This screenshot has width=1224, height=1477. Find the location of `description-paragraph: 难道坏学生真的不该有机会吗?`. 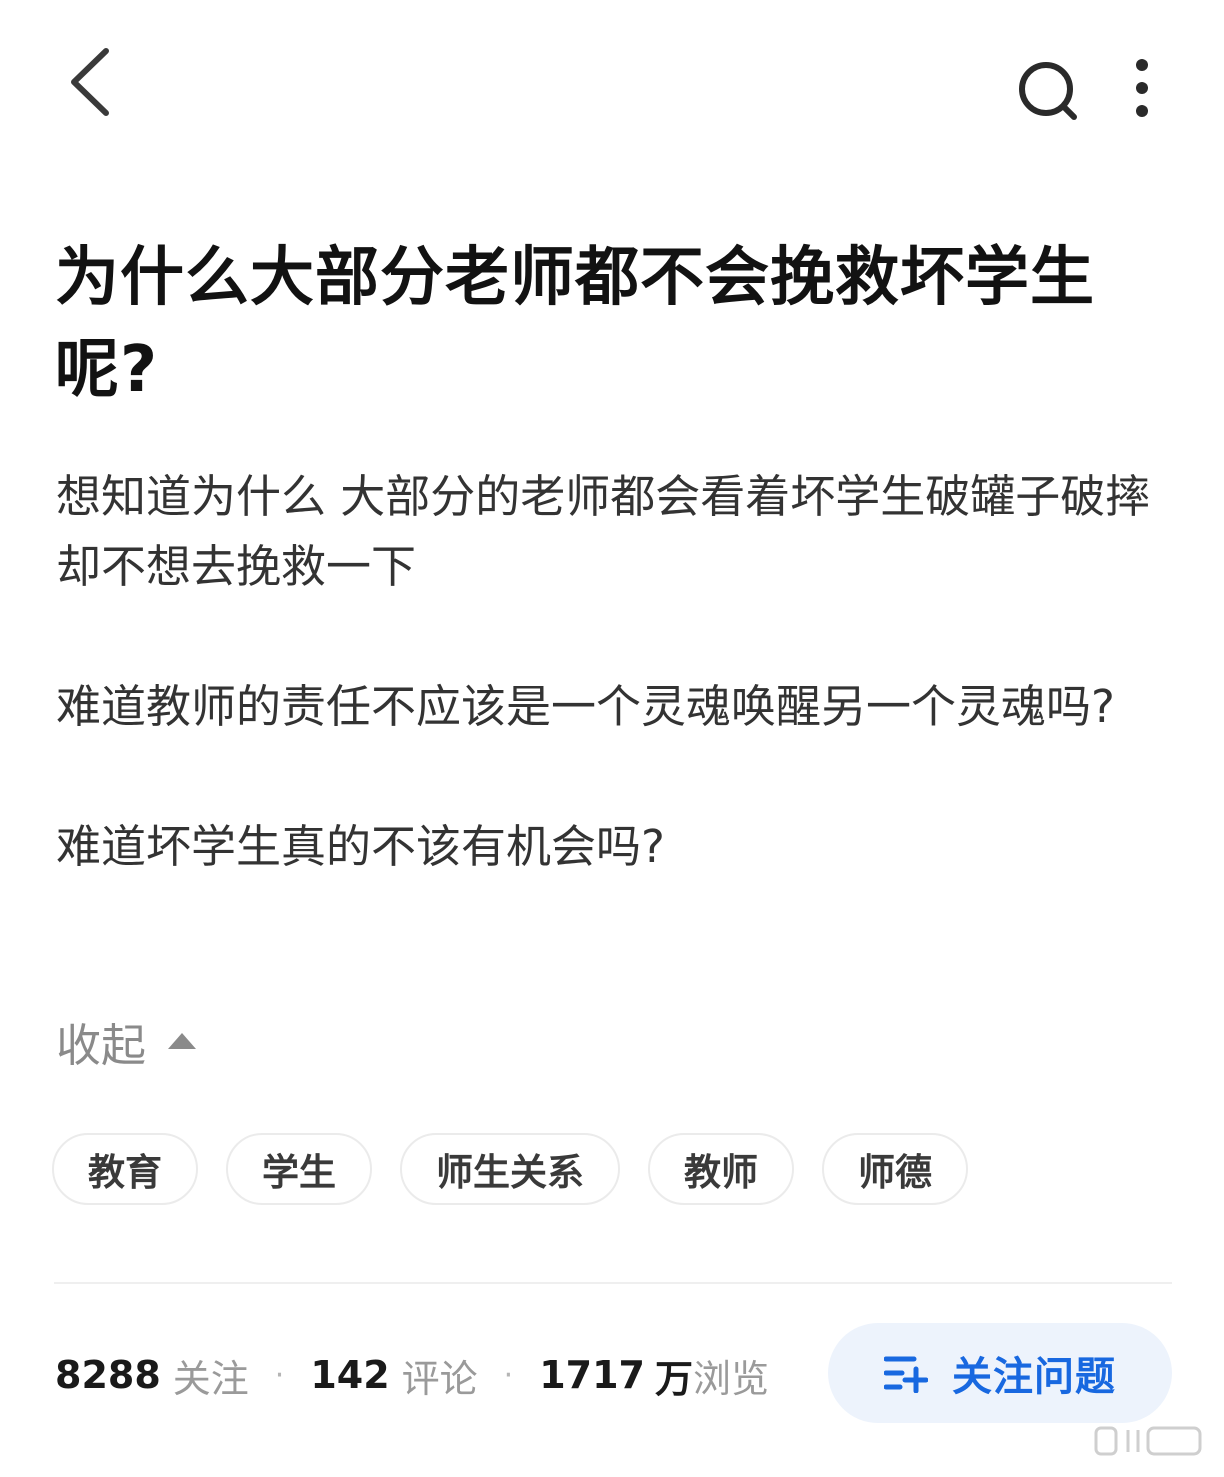

description-paragraph: 难道坏学生真的不该有机会吗? is located at coordinates (360, 846).